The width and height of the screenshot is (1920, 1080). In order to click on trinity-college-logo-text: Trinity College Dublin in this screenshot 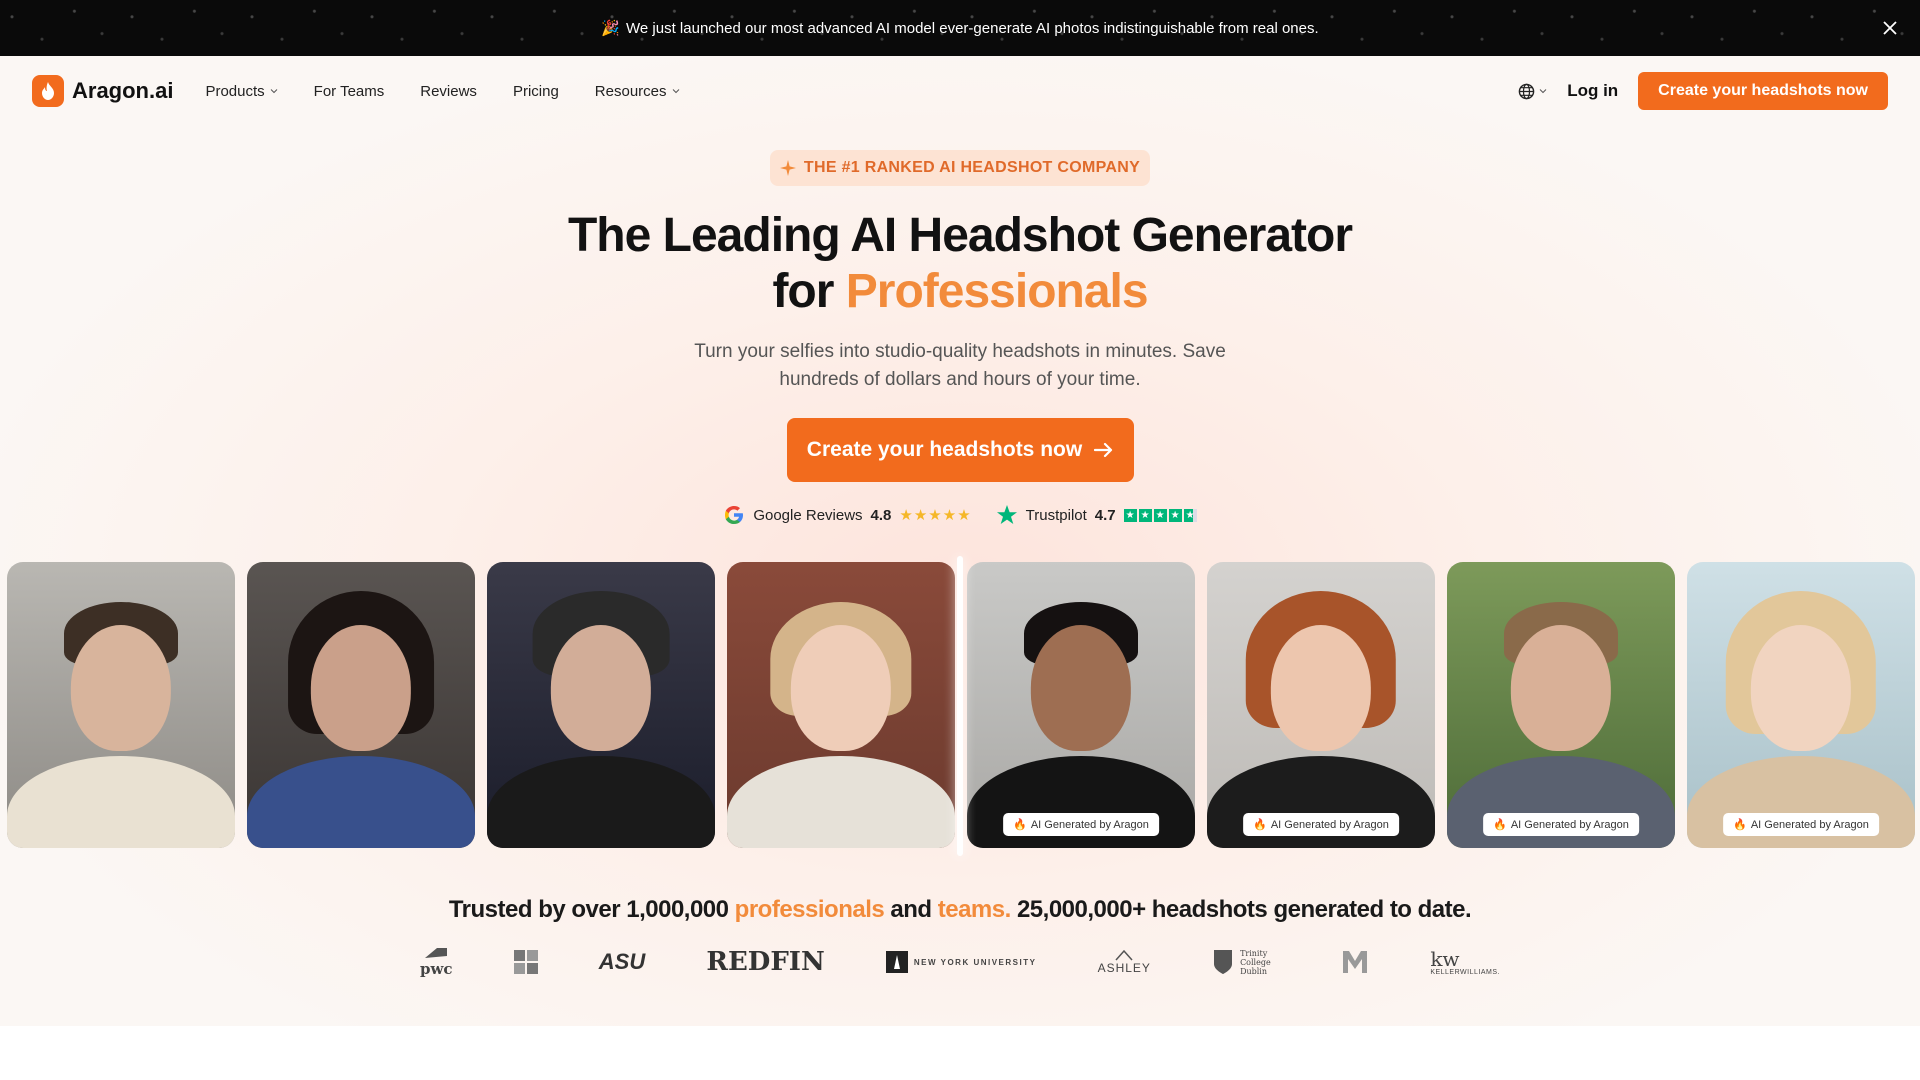, I will do `click(1255, 962)`.